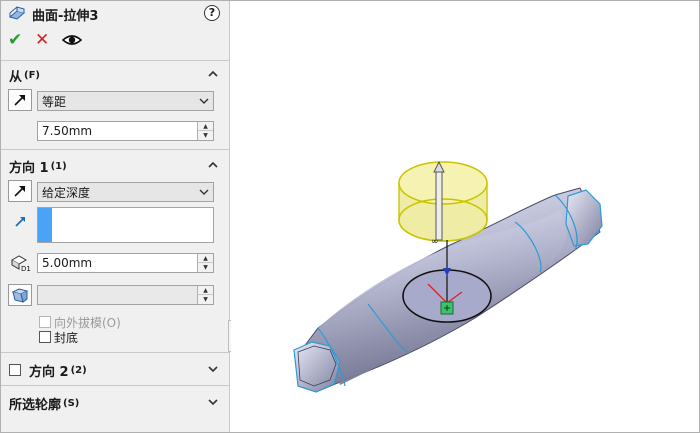  Describe the element at coordinates (54, 101) in the screenshot. I see `from-condition-value: 等距` at that location.